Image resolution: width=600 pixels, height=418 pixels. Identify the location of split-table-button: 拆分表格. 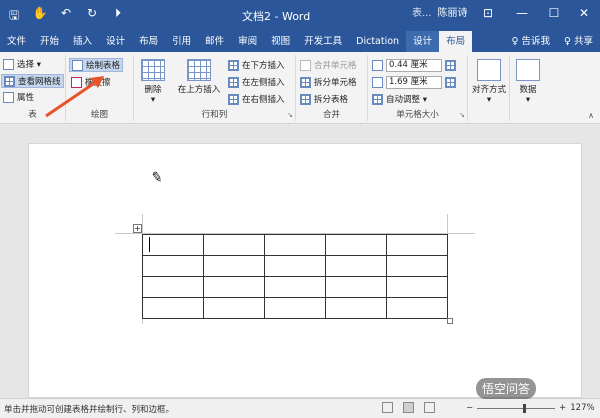
(324, 99).